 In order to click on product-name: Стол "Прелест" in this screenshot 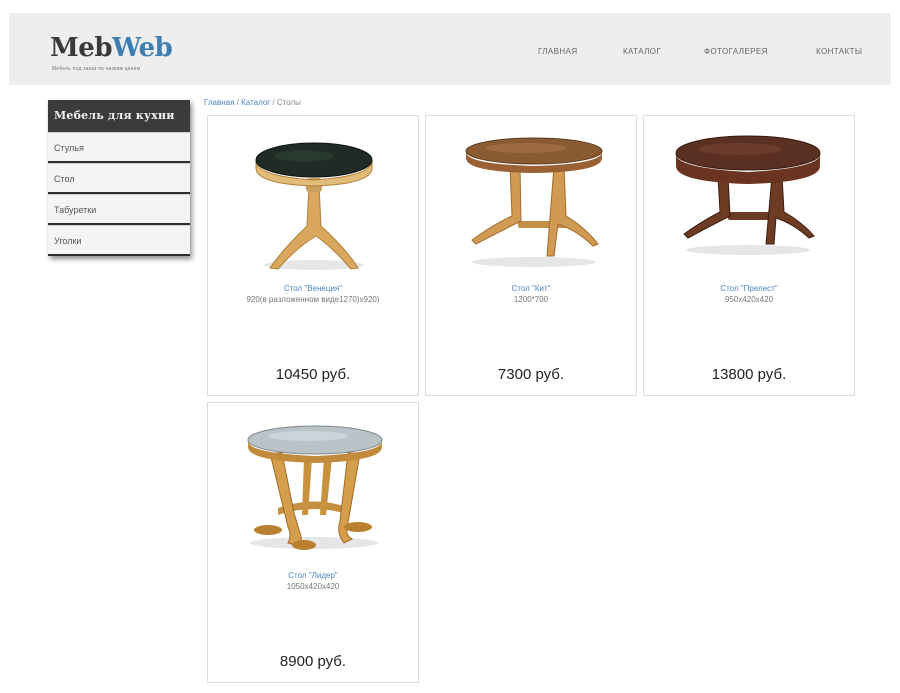, I will do `click(749, 288)`.